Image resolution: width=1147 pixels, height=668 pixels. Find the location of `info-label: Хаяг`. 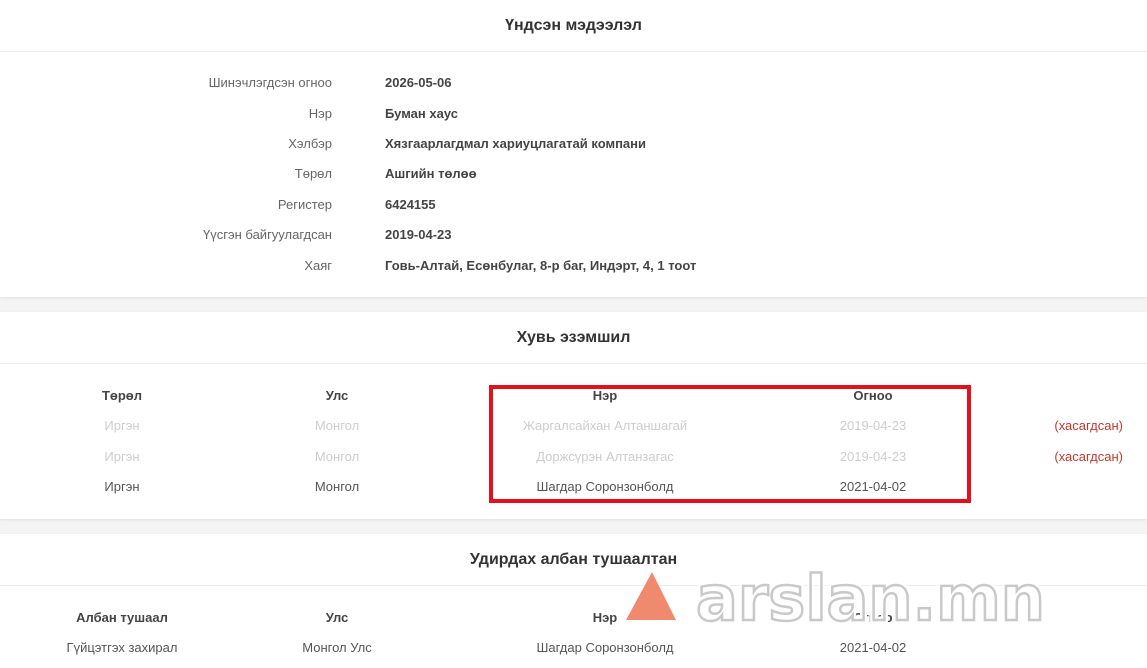

info-label: Хаяг is located at coordinates (318, 265).